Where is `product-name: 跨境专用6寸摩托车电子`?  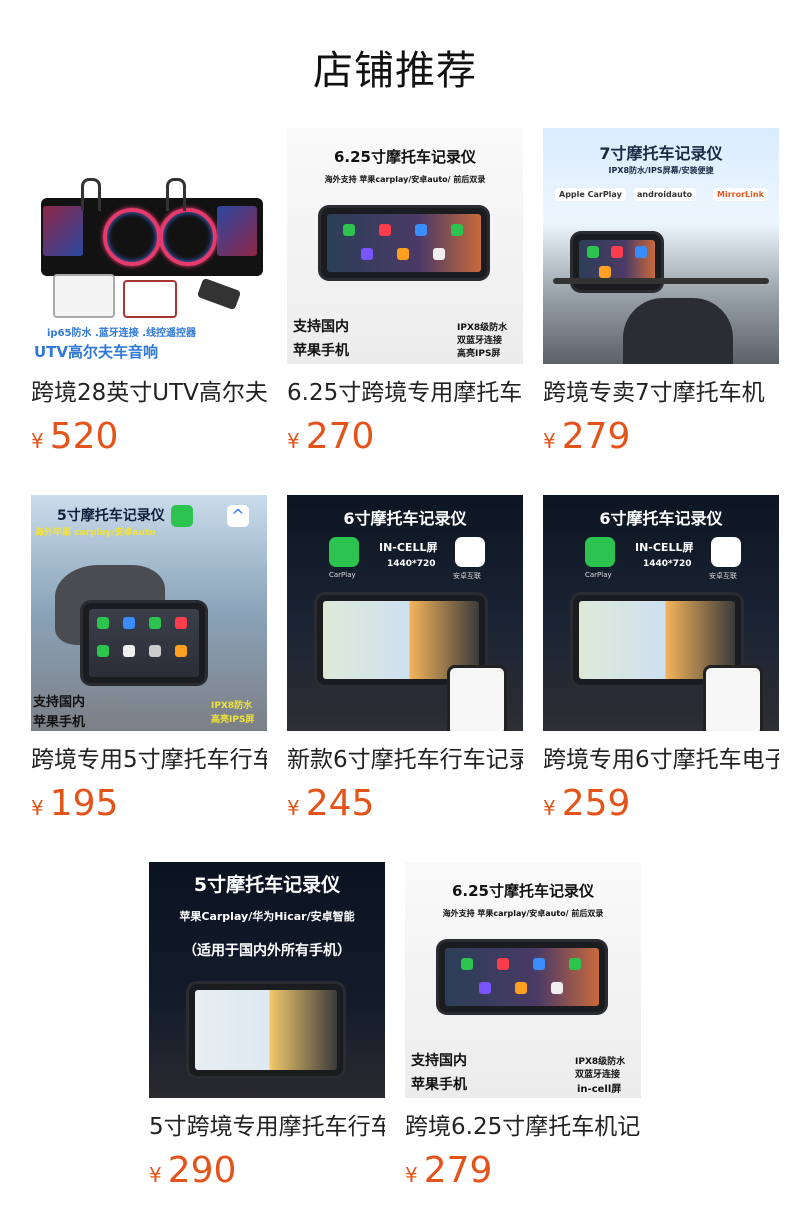
product-name: 跨境专用6寸摩托车电子 is located at coordinates (661, 760).